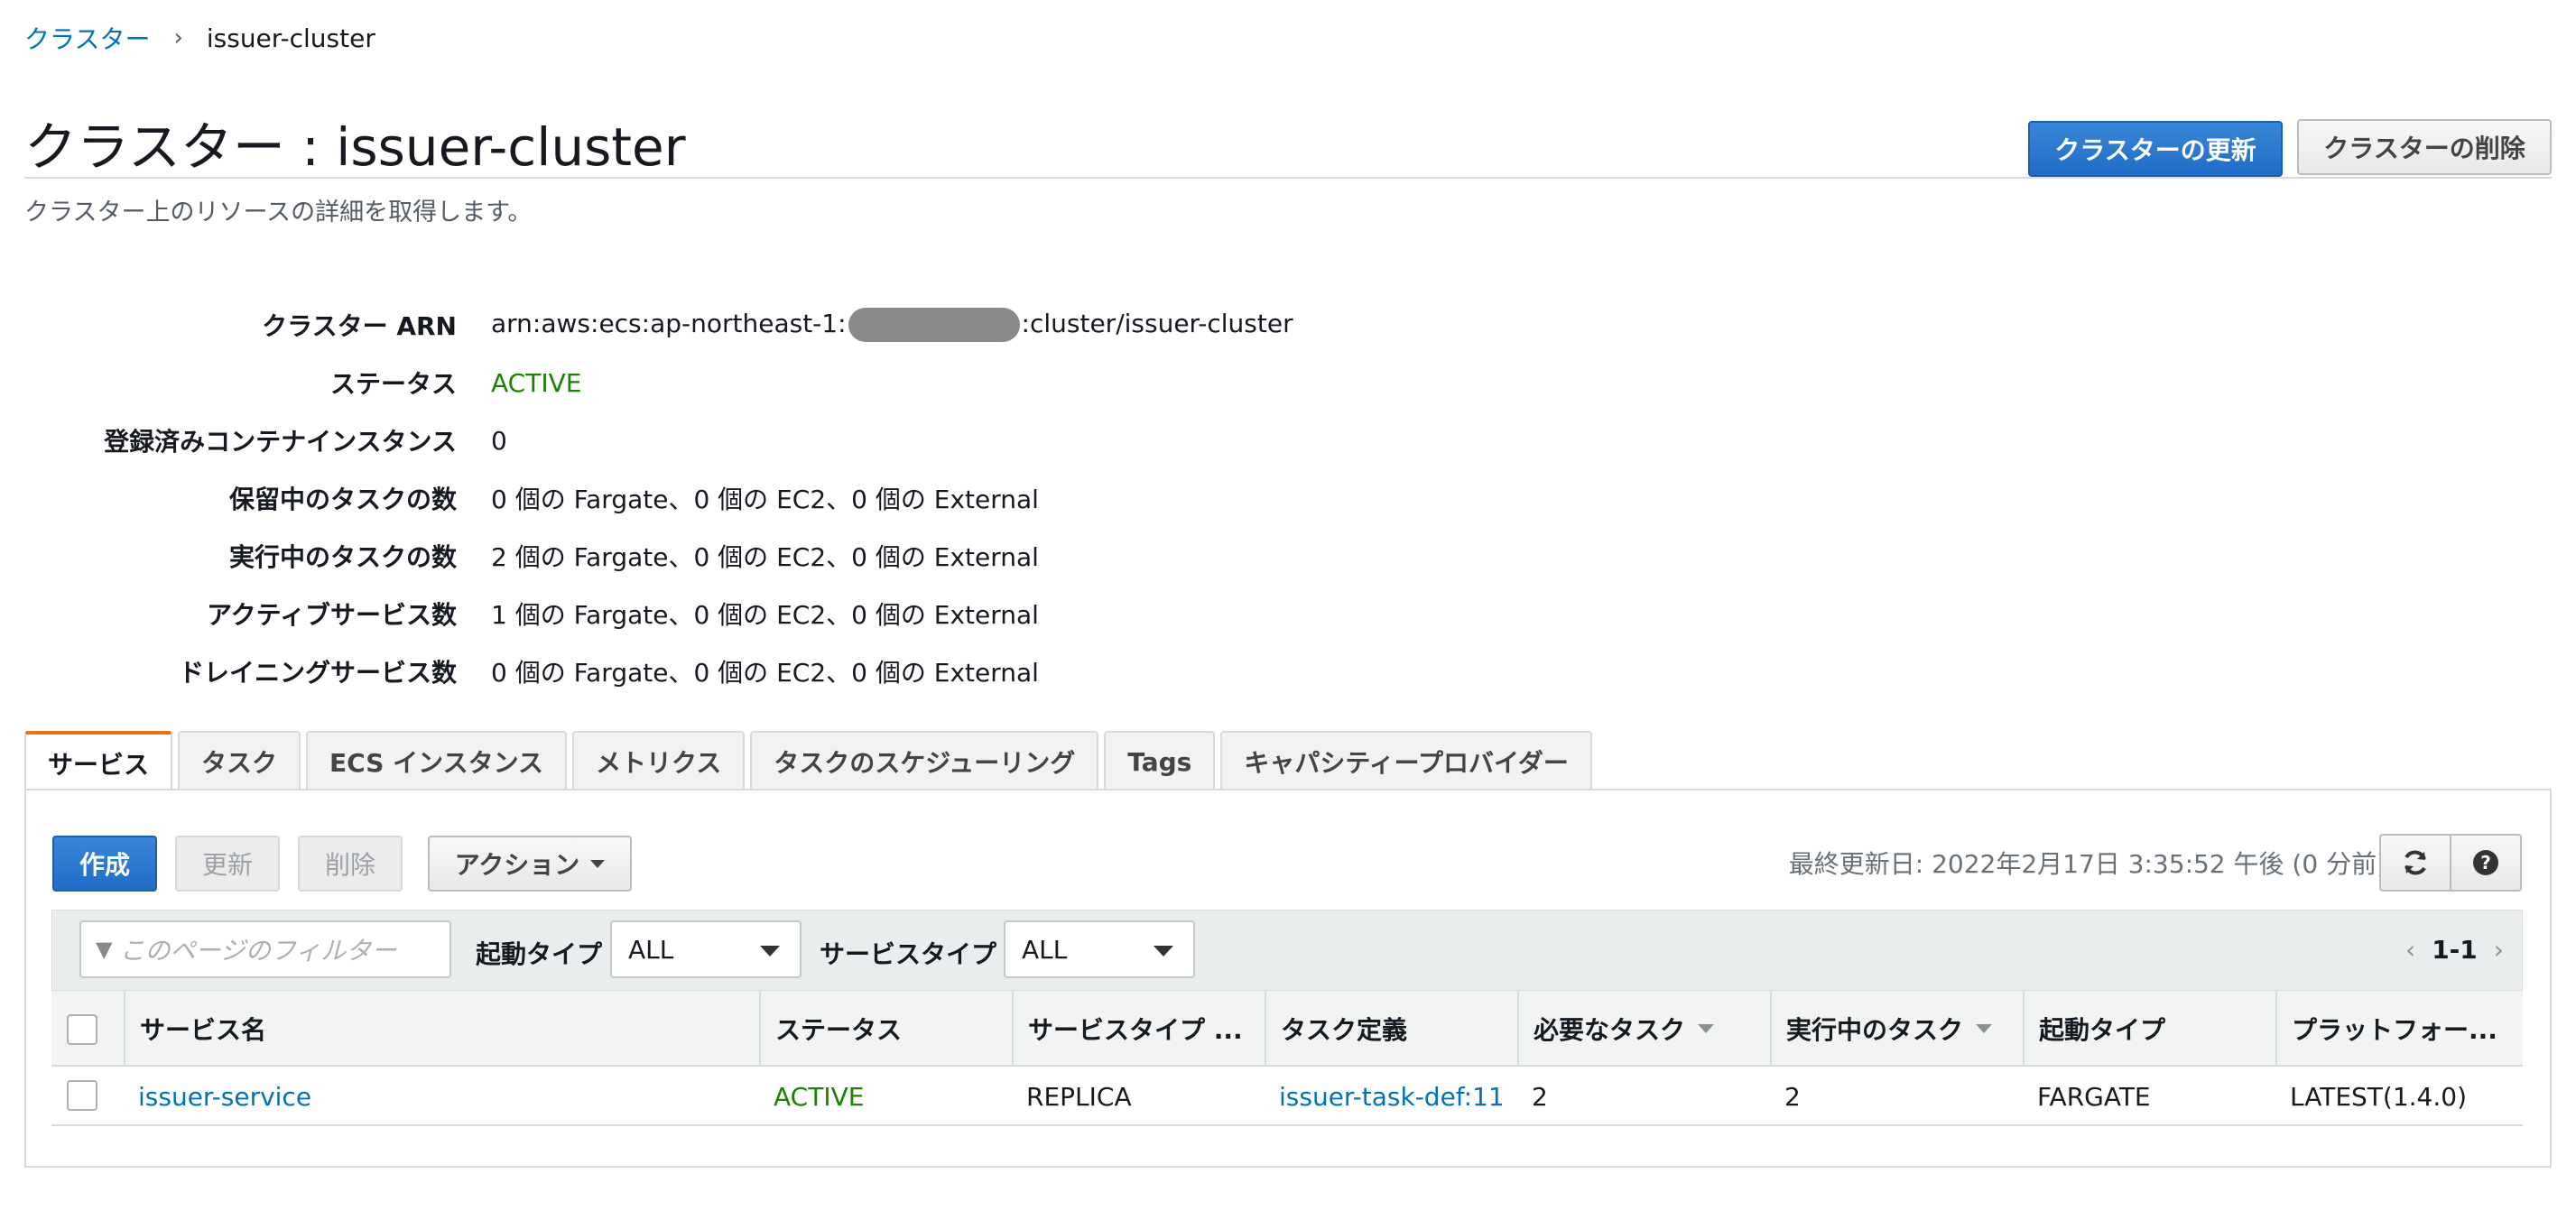  I want to click on service-type-label: サービスタイプ, so click(908, 954).